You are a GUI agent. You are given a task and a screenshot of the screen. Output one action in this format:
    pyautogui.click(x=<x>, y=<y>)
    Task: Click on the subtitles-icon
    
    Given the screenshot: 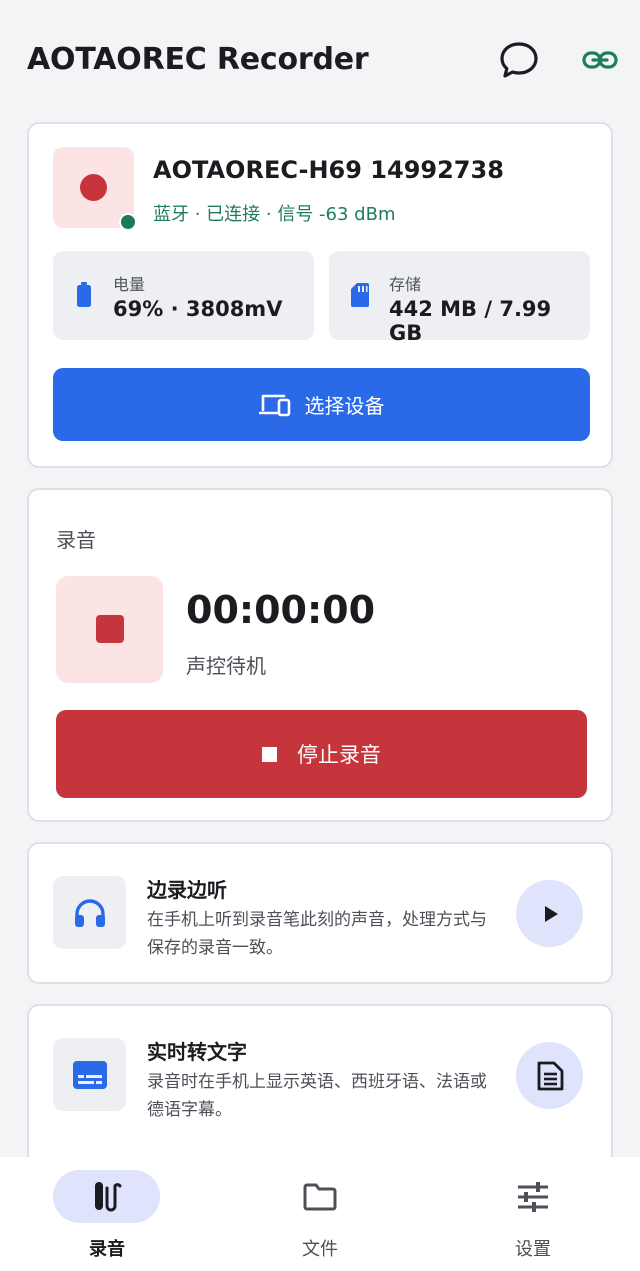 What is the action you would take?
    pyautogui.click(x=89, y=1074)
    